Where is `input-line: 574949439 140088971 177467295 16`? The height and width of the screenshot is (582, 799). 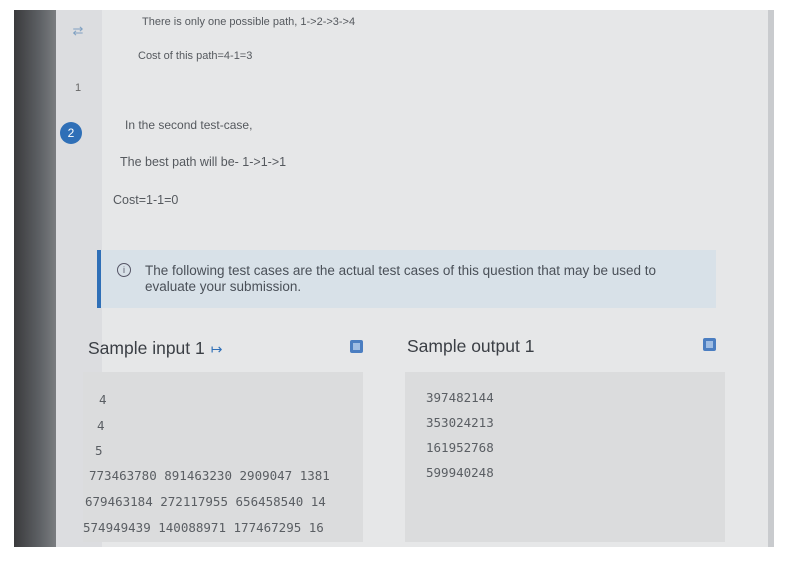 input-line: 574949439 140088971 177467295 16 is located at coordinates (203, 527).